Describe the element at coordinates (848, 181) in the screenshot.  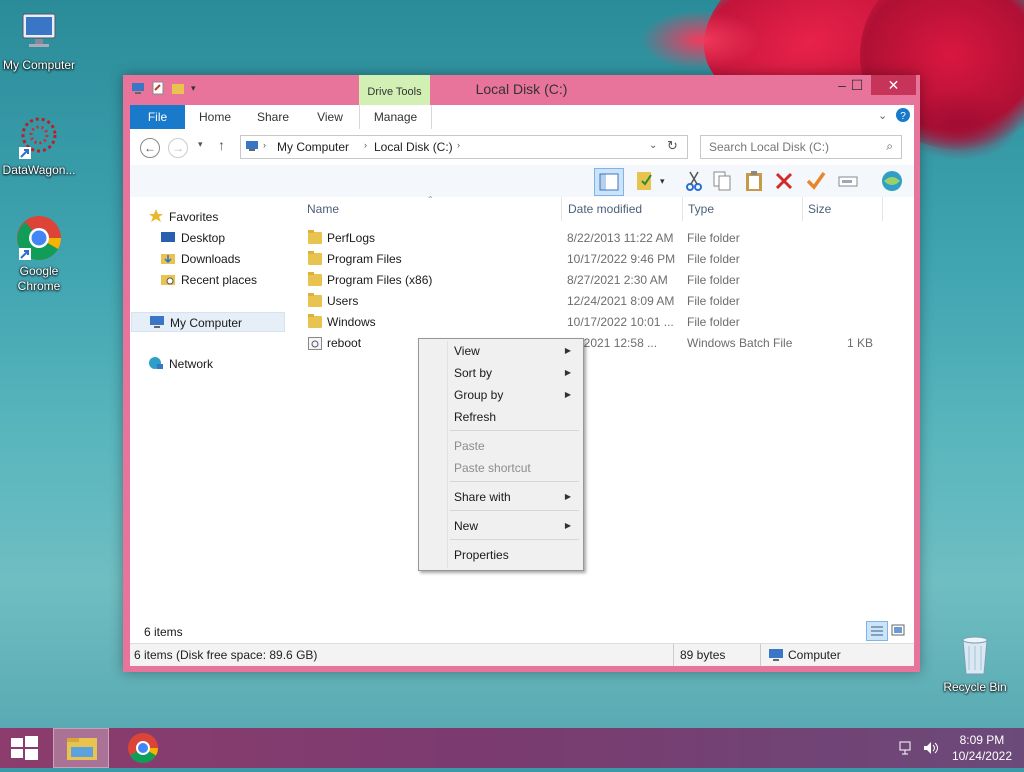
I see `rename-icon` at that location.